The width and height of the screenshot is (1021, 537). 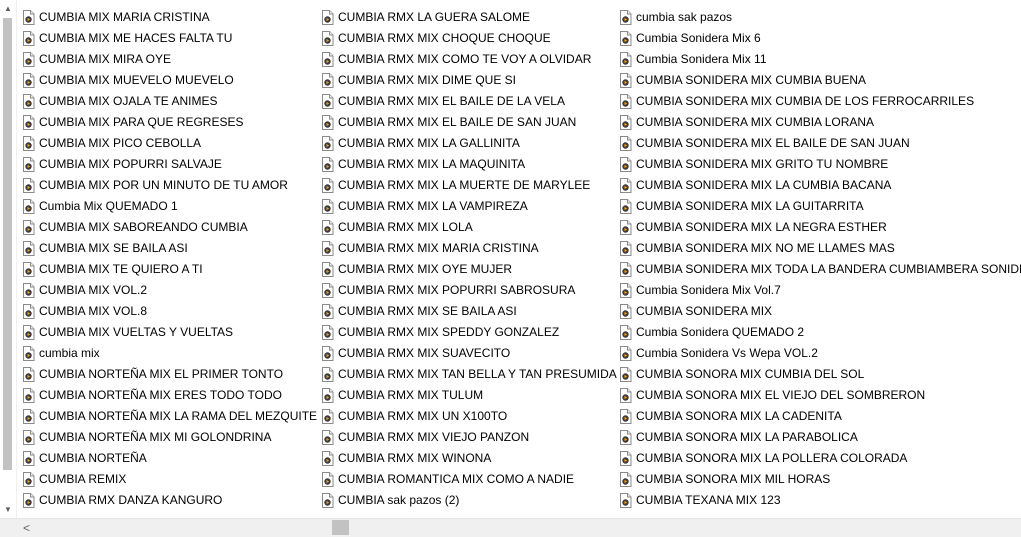 I want to click on file-item: Cumbia Sonidera Mix 6, so click(x=769, y=38).